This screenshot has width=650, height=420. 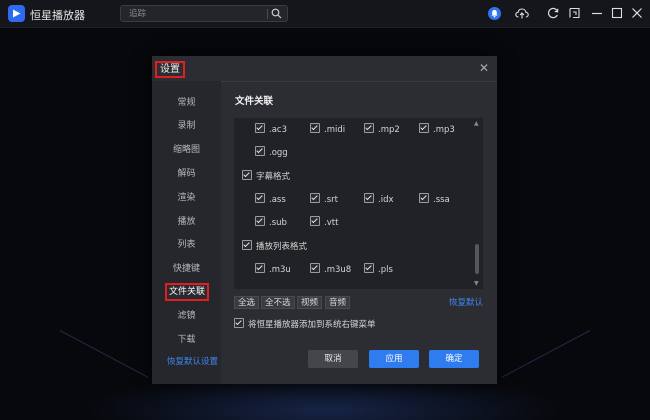 What do you see at coordinates (484, 68) in the screenshot?
I see `dialog-close-icon: ✕` at bounding box center [484, 68].